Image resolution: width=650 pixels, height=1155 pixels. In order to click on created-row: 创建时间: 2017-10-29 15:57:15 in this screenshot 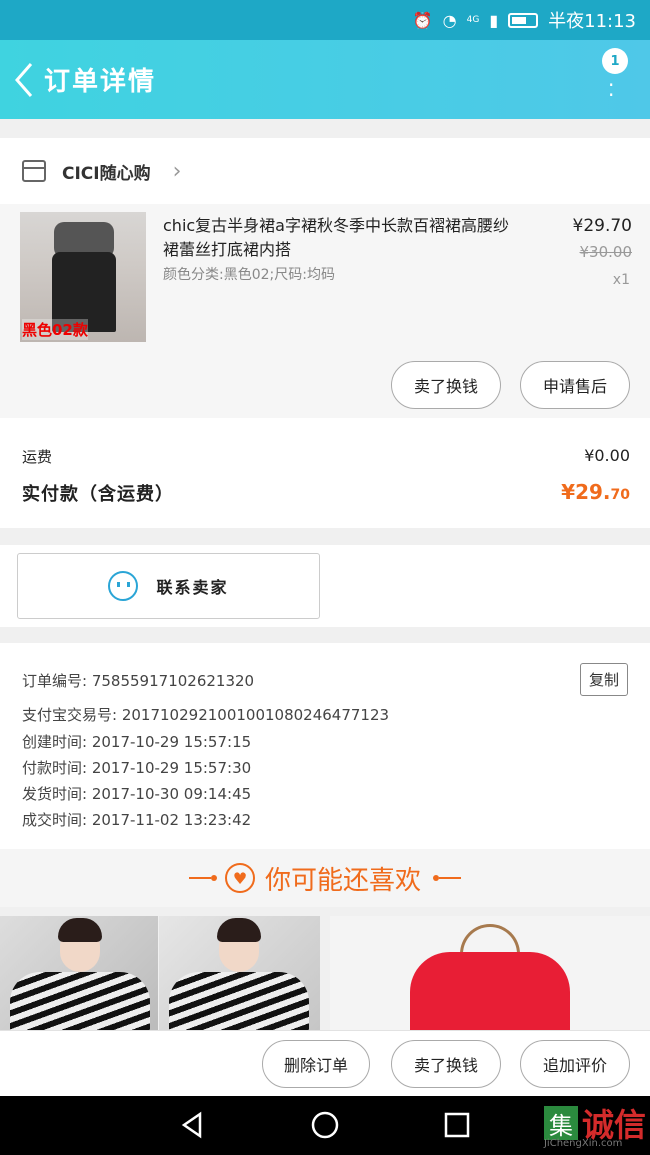, I will do `click(136, 741)`.